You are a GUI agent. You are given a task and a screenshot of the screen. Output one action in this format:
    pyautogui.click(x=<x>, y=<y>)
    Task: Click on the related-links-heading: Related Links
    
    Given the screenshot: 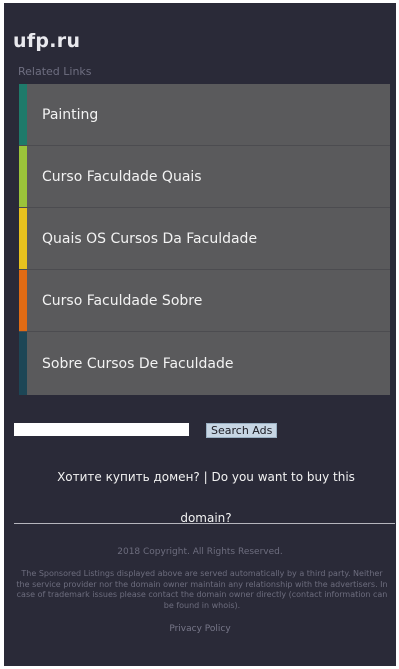 What is the action you would take?
    pyautogui.click(x=55, y=71)
    